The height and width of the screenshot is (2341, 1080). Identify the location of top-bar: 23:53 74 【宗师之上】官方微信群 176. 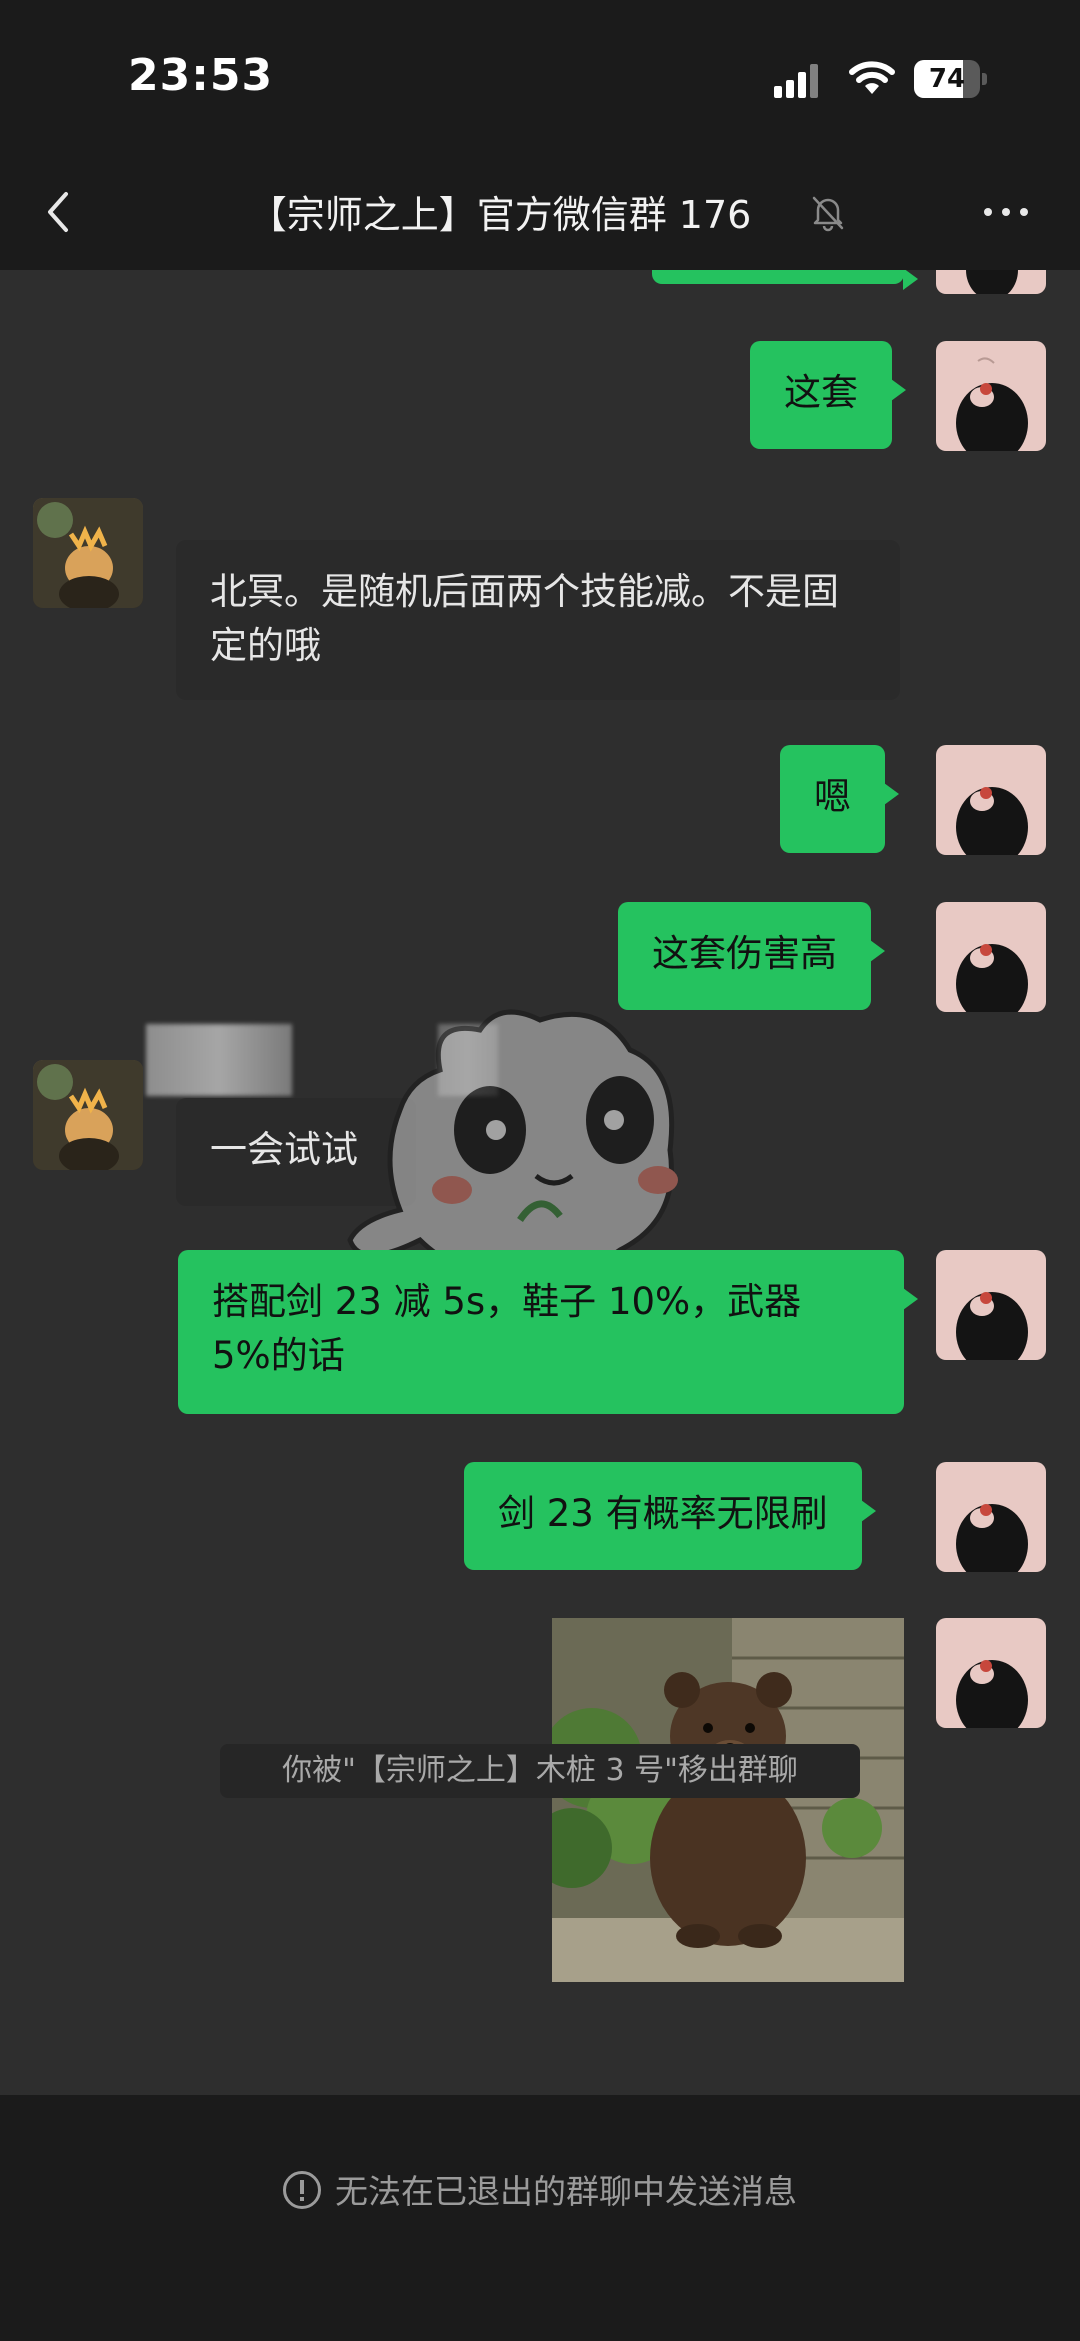
(540, 135).